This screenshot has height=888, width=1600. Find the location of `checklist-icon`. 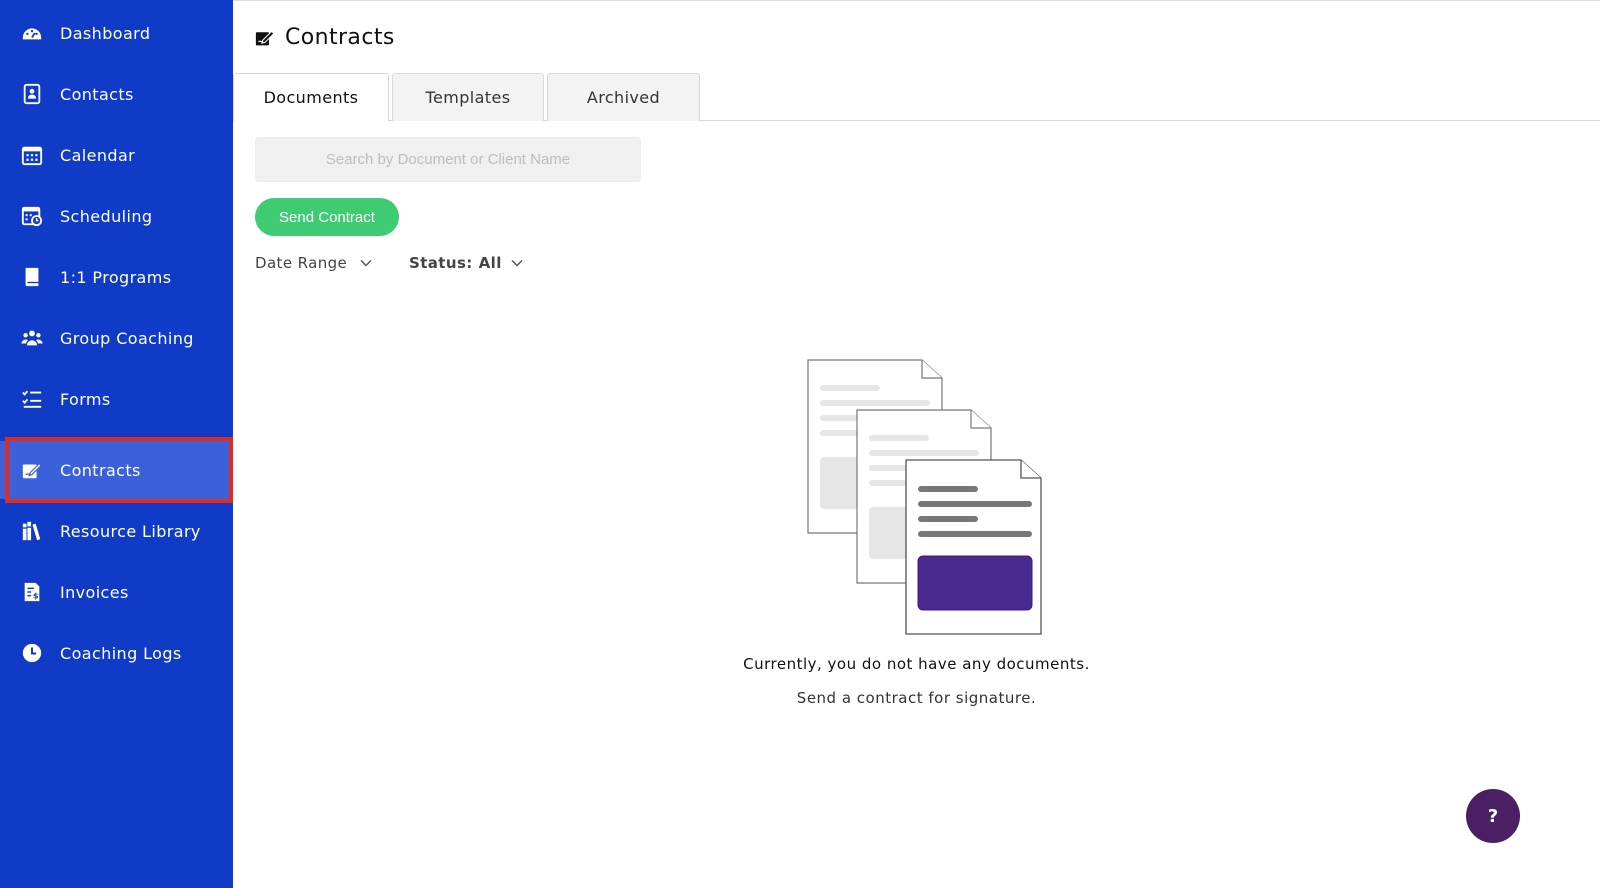

checklist-icon is located at coordinates (32, 399).